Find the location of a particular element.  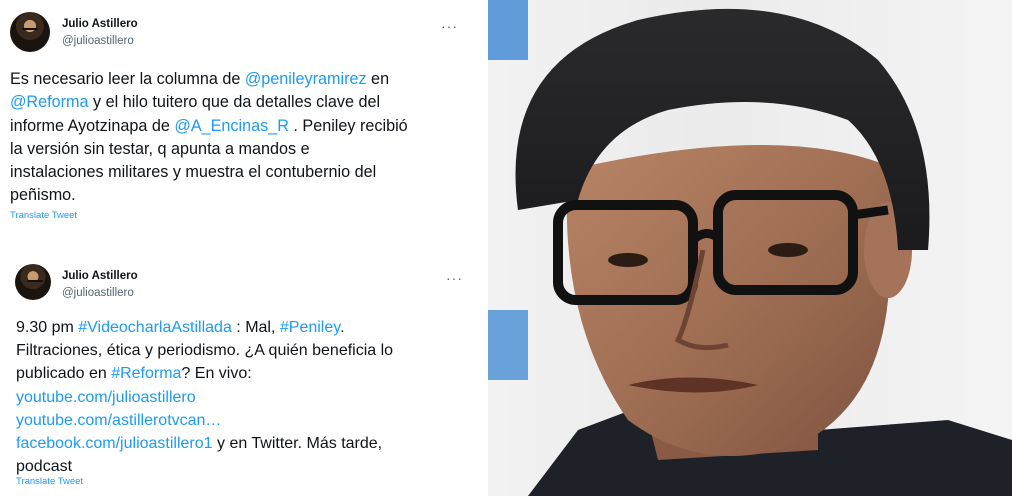

tweet-text-line: publicado en #Reforma? En vivo: is located at coordinates (246, 373).